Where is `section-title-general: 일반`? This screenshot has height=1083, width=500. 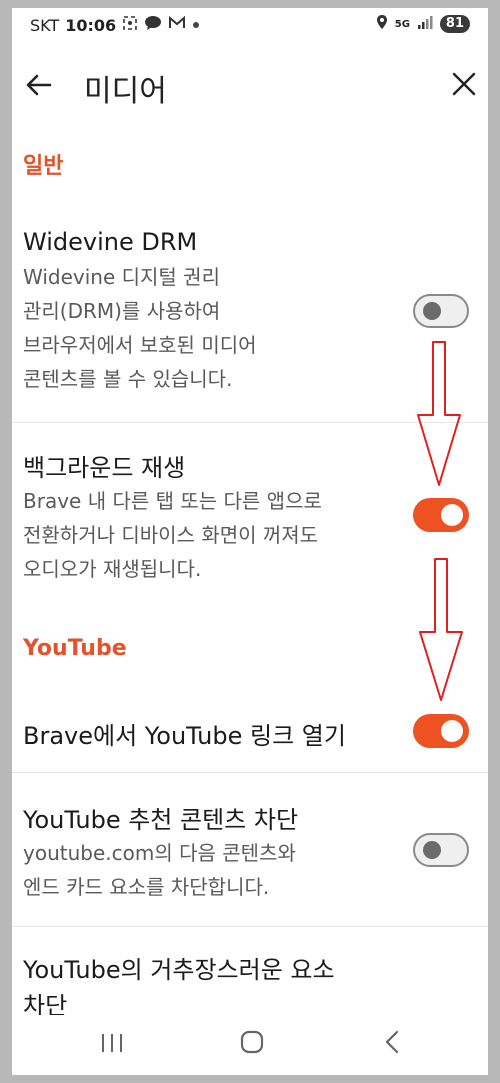 section-title-general: 일반 is located at coordinates (43, 166).